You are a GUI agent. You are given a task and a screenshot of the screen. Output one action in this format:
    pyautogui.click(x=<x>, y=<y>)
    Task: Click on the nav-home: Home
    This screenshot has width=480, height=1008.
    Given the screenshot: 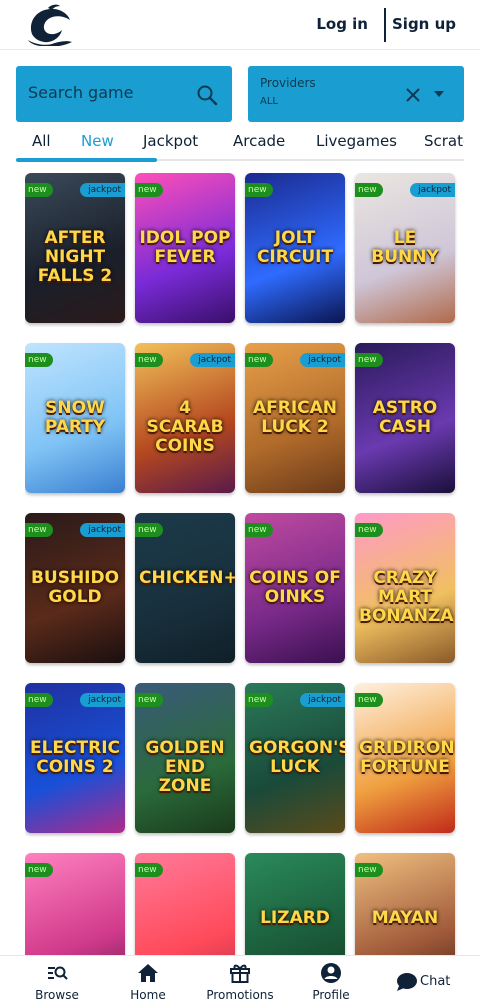 What is the action you would take?
    pyautogui.click(x=148, y=982)
    